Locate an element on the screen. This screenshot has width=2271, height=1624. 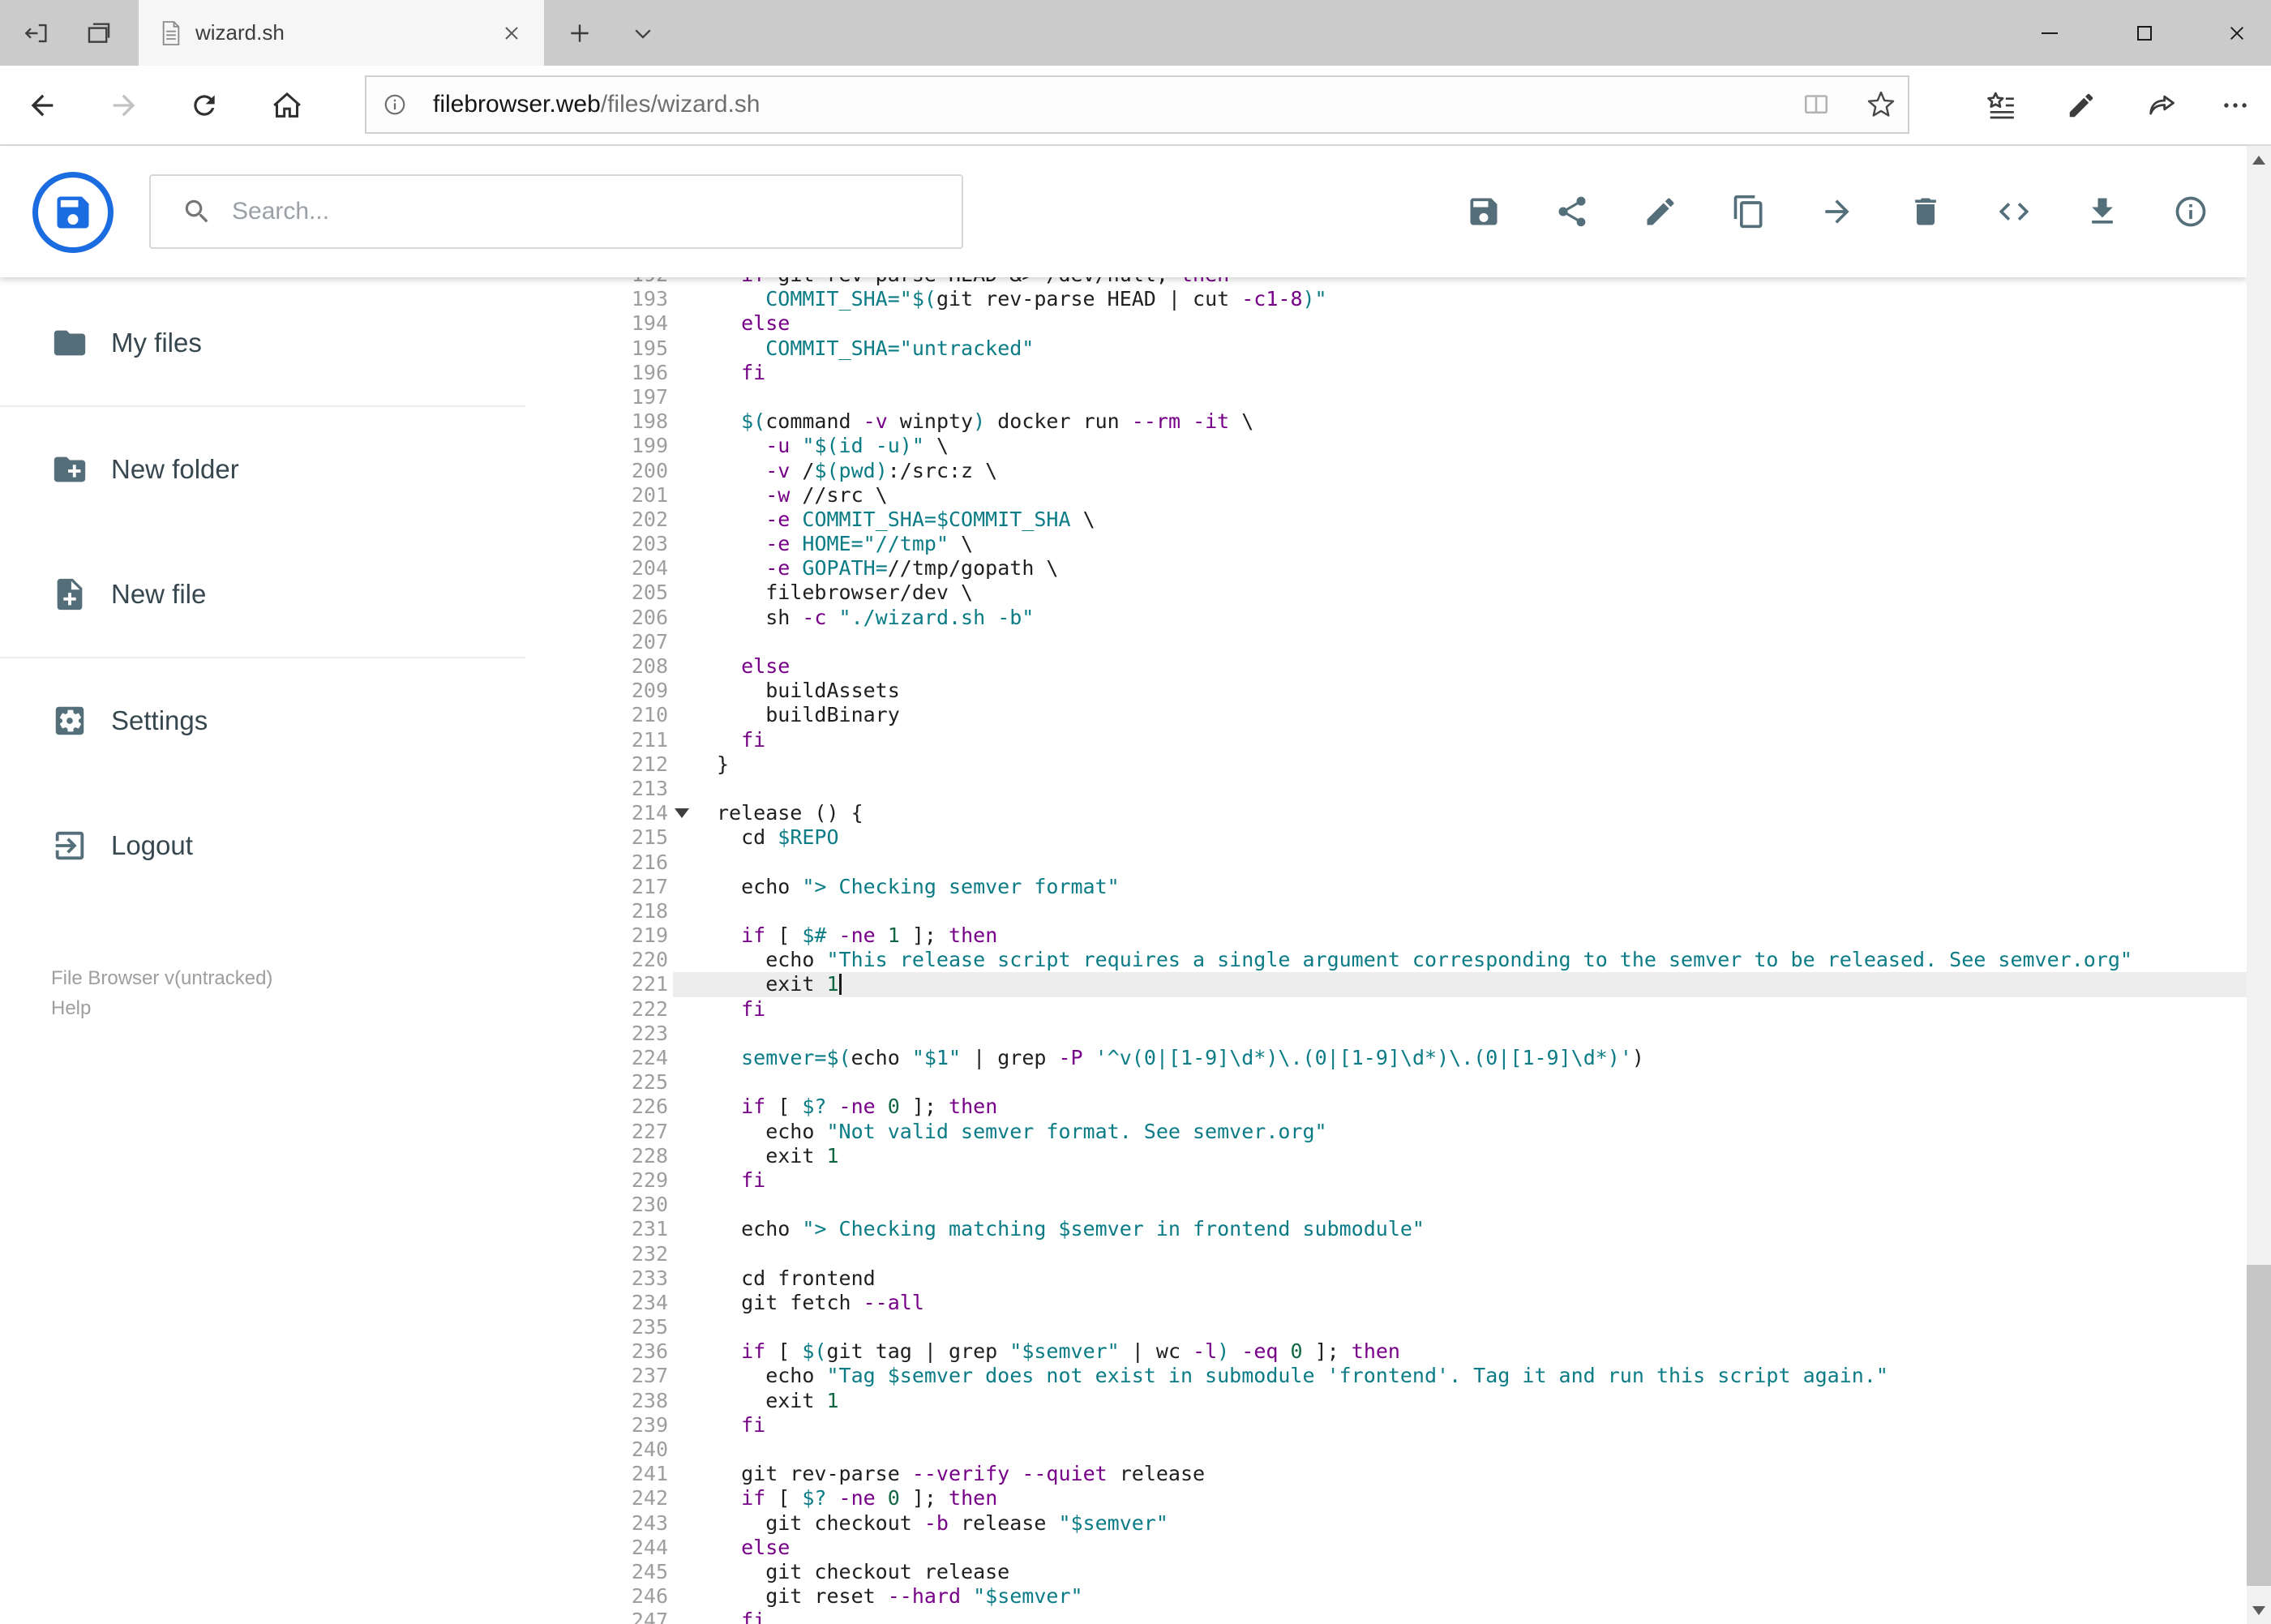
code-line-244: 244 else is located at coordinates (1399, 1548).